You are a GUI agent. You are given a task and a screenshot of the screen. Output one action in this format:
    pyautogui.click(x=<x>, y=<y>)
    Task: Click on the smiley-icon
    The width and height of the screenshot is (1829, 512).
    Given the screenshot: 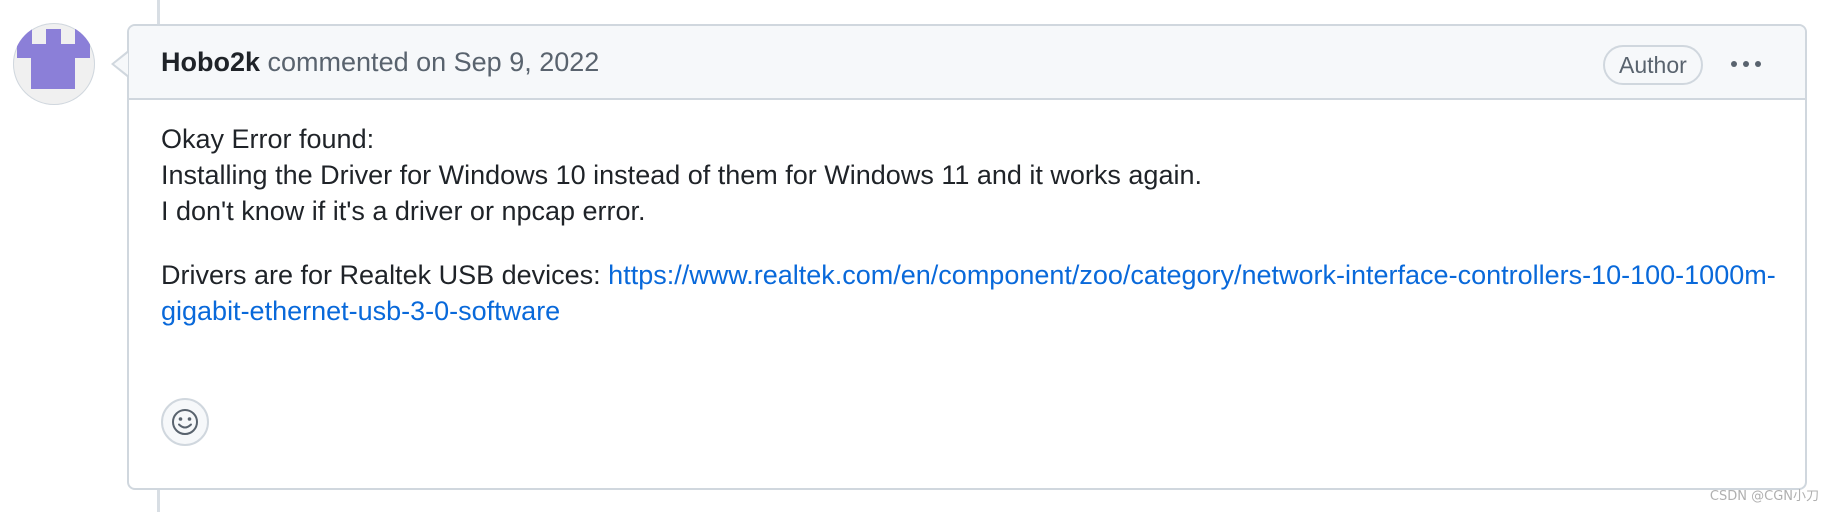 What is the action you would take?
    pyautogui.click(x=185, y=422)
    